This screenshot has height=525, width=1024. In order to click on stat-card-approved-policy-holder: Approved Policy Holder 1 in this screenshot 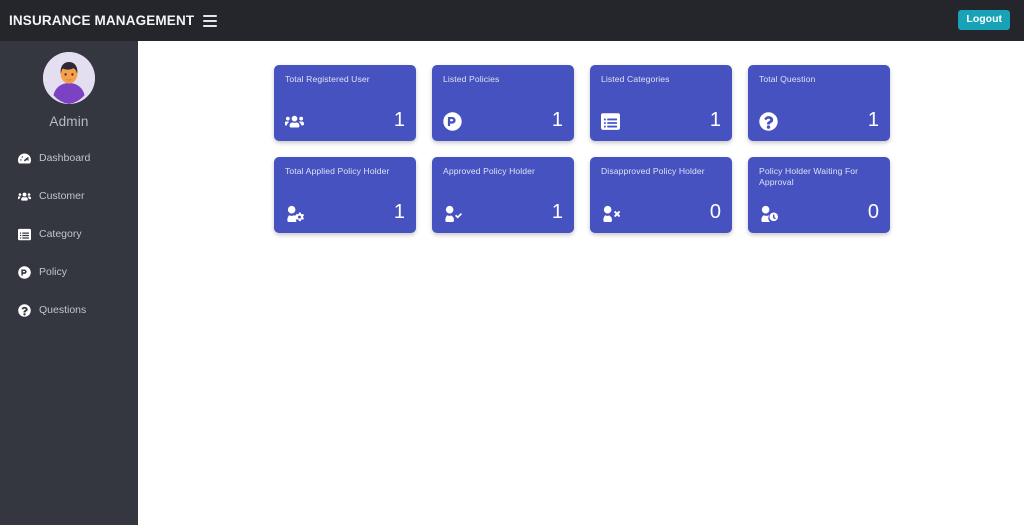, I will do `click(503, 195)`.